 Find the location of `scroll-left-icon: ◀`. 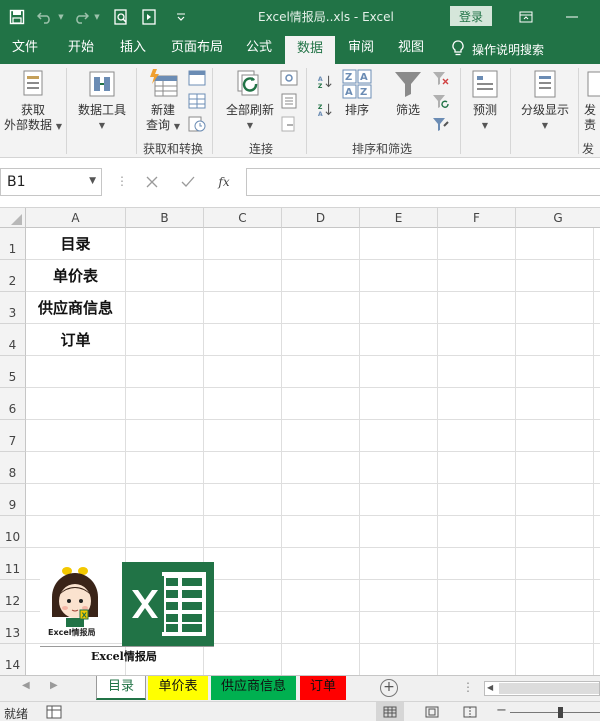

scroll-left-icon: ◀ is located at coordinates (490, 687).